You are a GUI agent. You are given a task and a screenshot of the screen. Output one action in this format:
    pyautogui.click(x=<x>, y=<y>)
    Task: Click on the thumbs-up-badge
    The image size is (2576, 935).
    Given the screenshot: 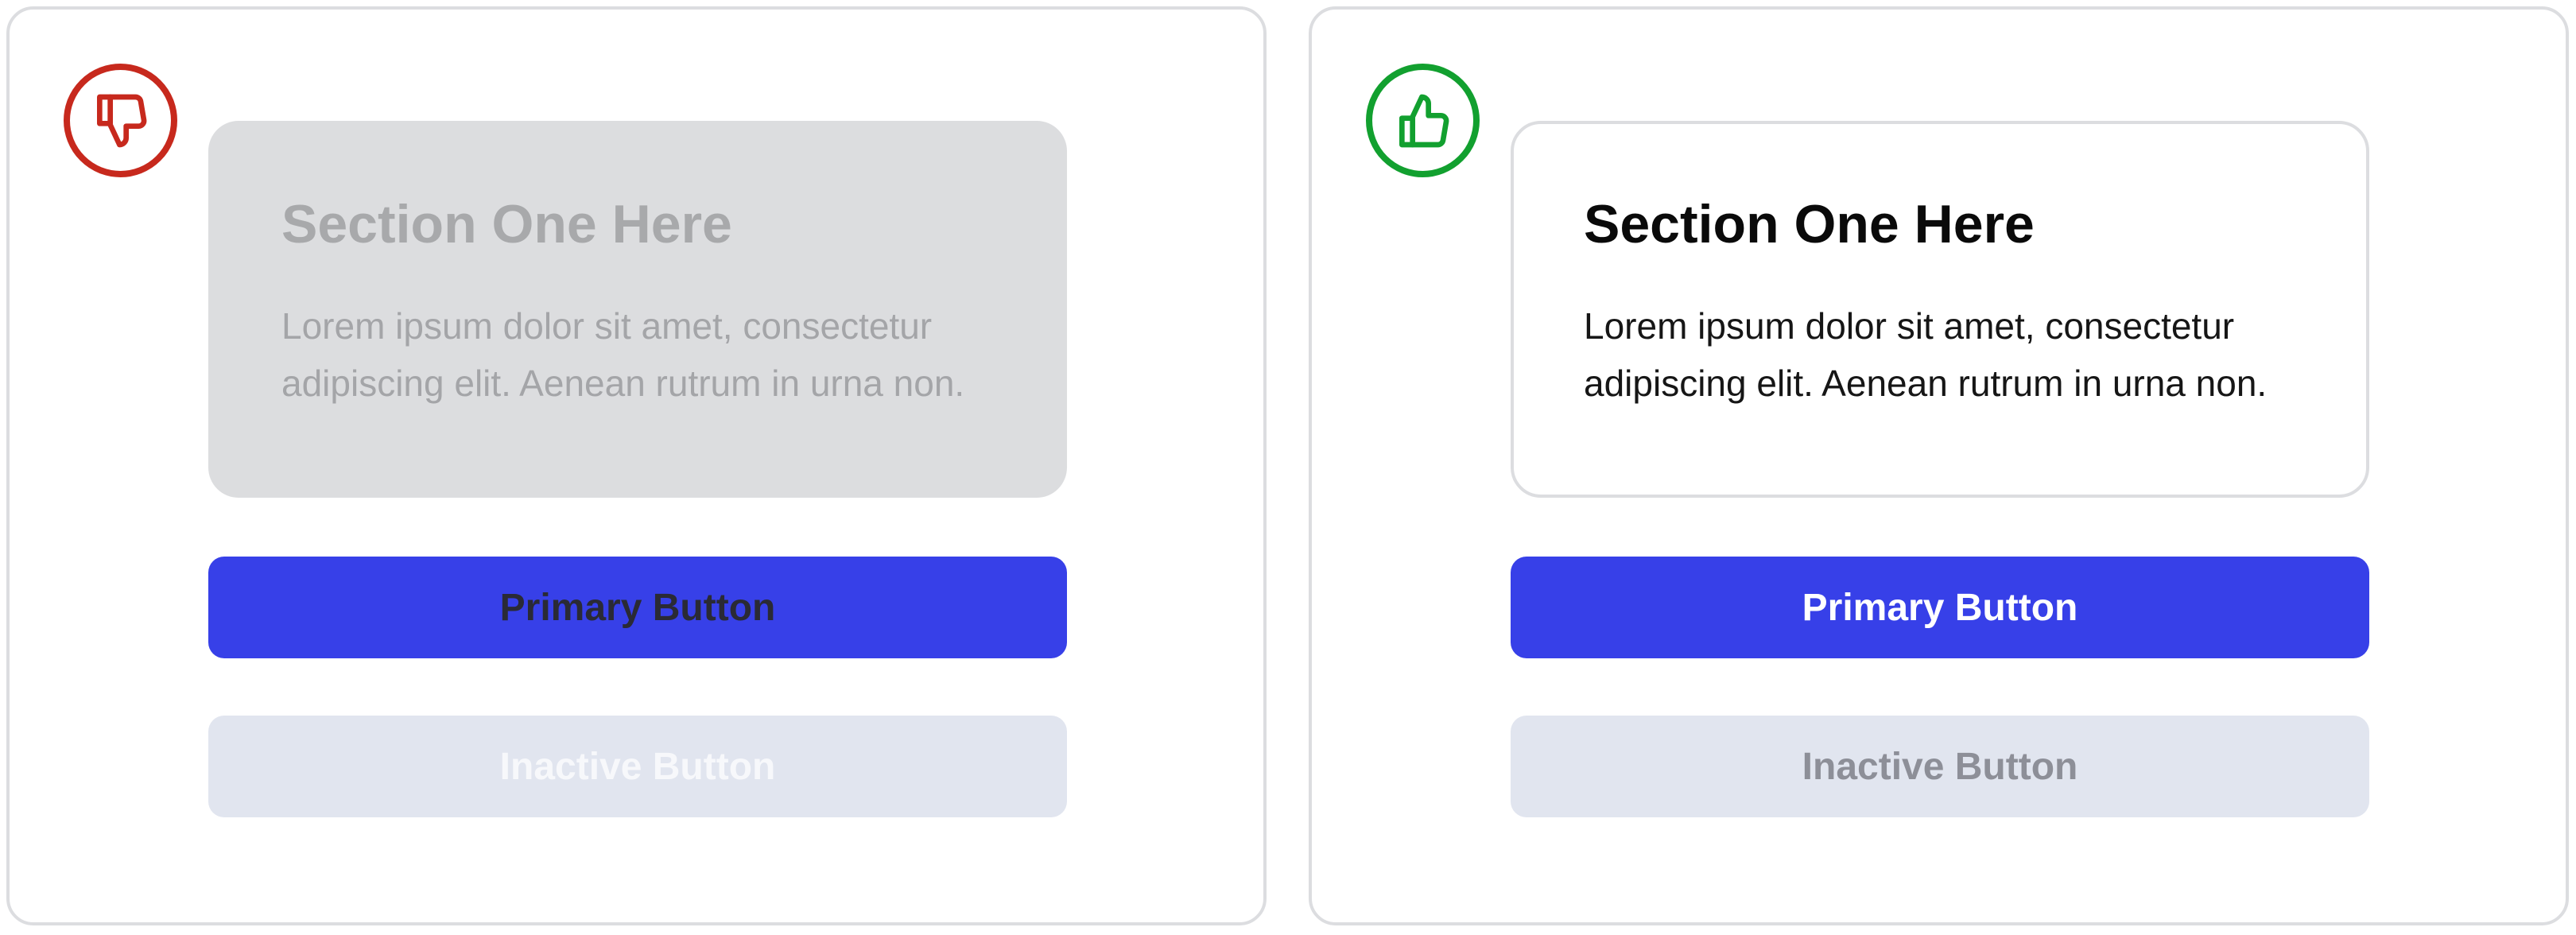 What is the action you would take?
    pyautogui.click(x=1423, y=120)
    